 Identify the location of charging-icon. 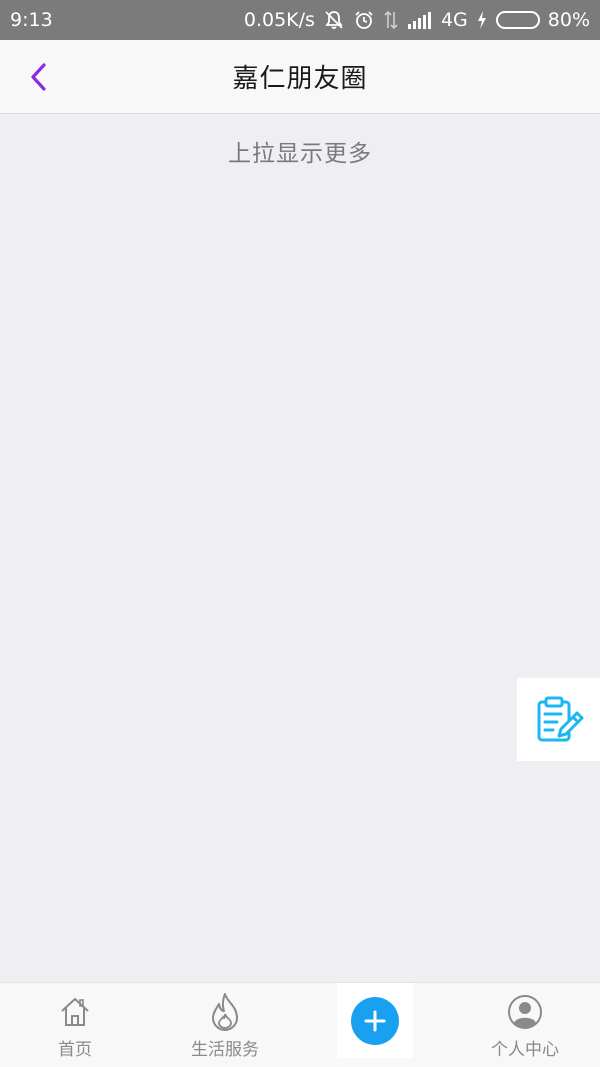
(482, 20).